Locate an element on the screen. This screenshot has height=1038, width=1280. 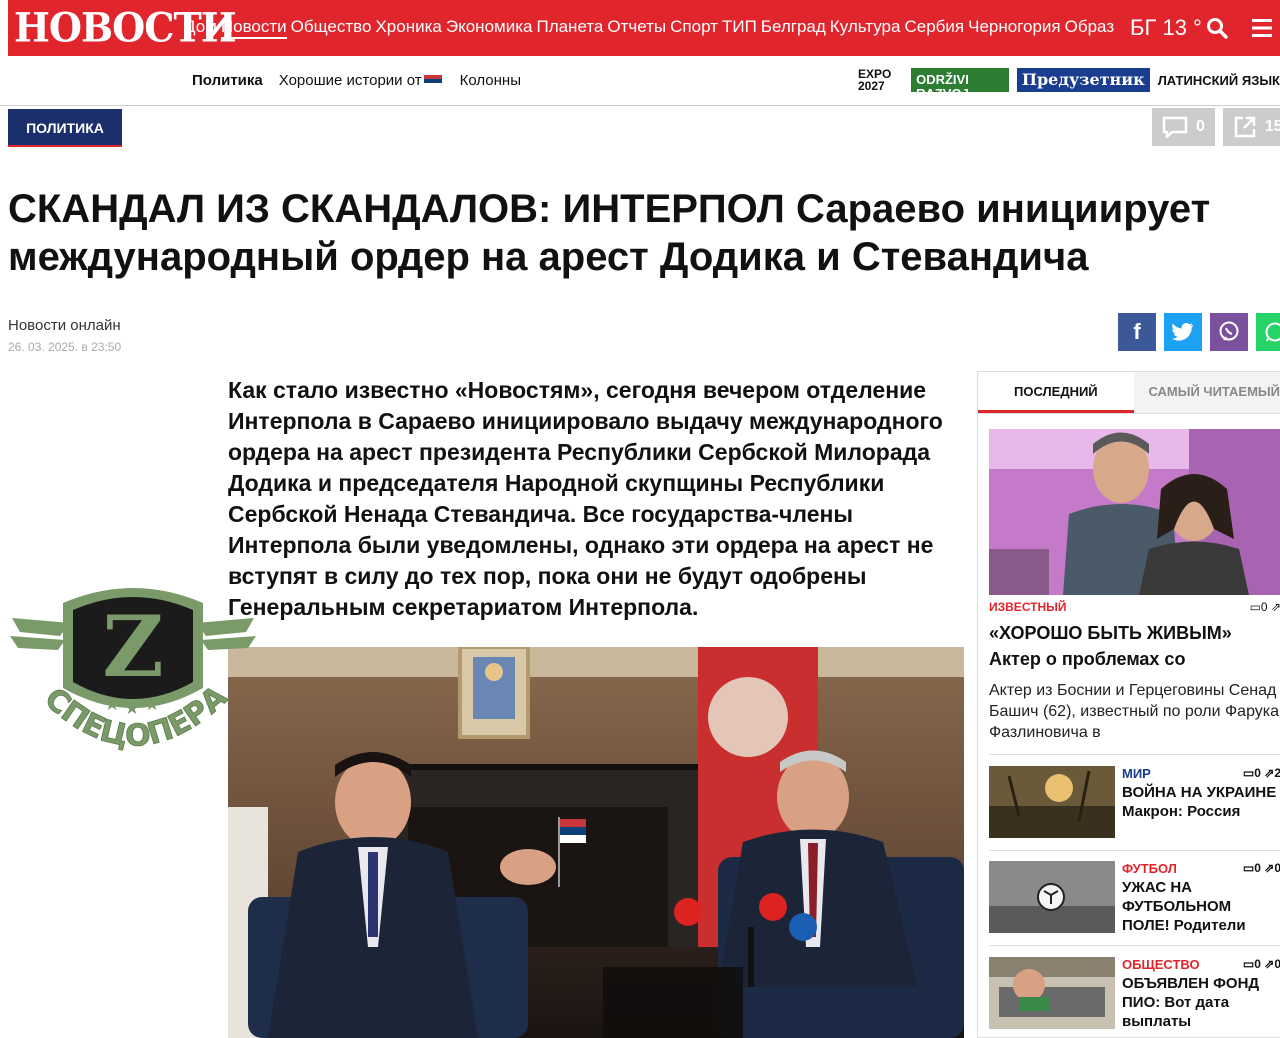
news-category: ФУТБОЛ is located at coordinates (1149, 868).